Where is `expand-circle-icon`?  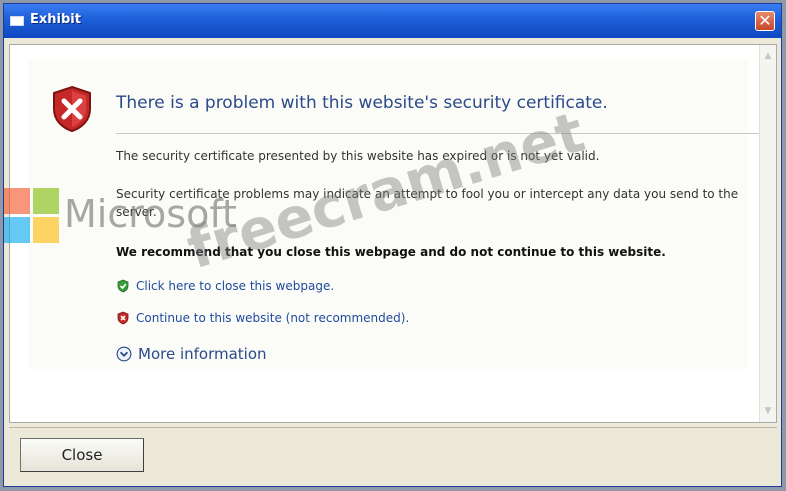 expand-circle-icon is located at coordinates (124, 354).